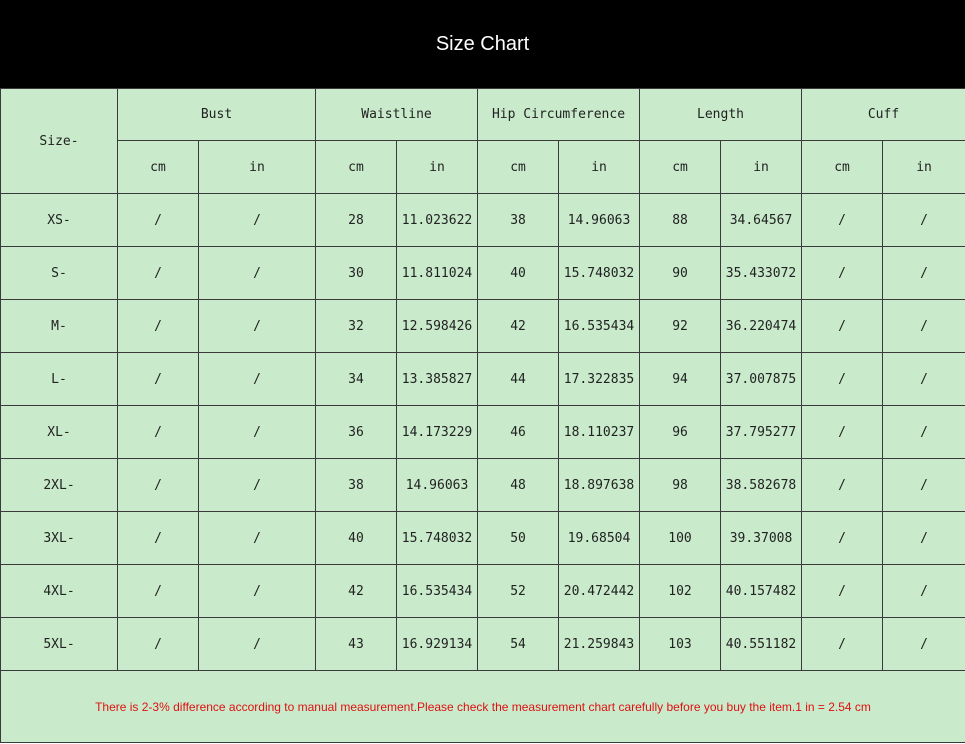  What do you see at coordinates (518, 485) in the screenshot?
I see `measurement-cell: 48` at bounding box center [518, 485].